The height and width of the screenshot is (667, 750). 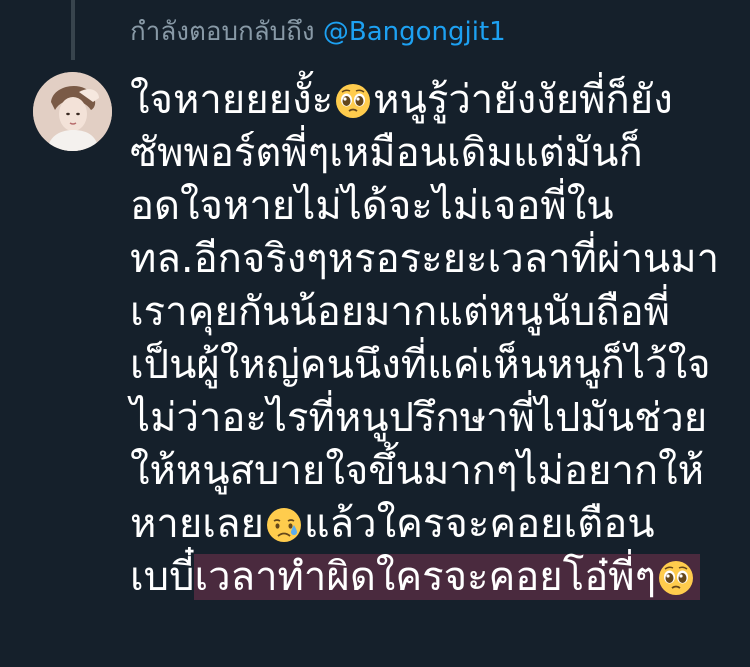 I want to click on tweet-line-9: หายเลย แล้วใครจะคอยเตือน, so click(x=435, y=524).